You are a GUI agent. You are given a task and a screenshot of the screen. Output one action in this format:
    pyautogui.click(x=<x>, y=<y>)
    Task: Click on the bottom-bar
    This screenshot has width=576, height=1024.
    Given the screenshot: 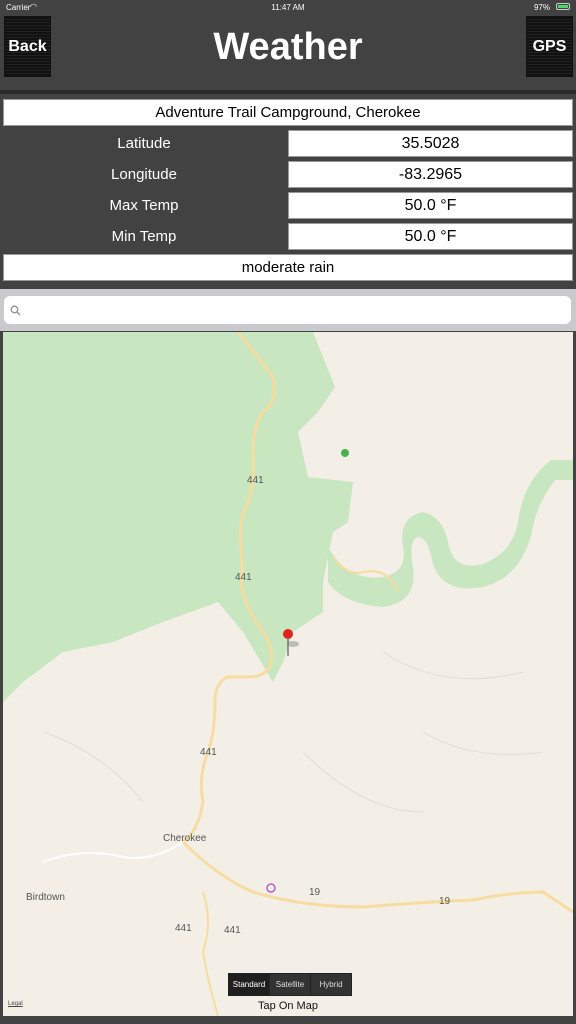 What is the action you would take?
    pyautogui.click(x=288, y=1020)
    